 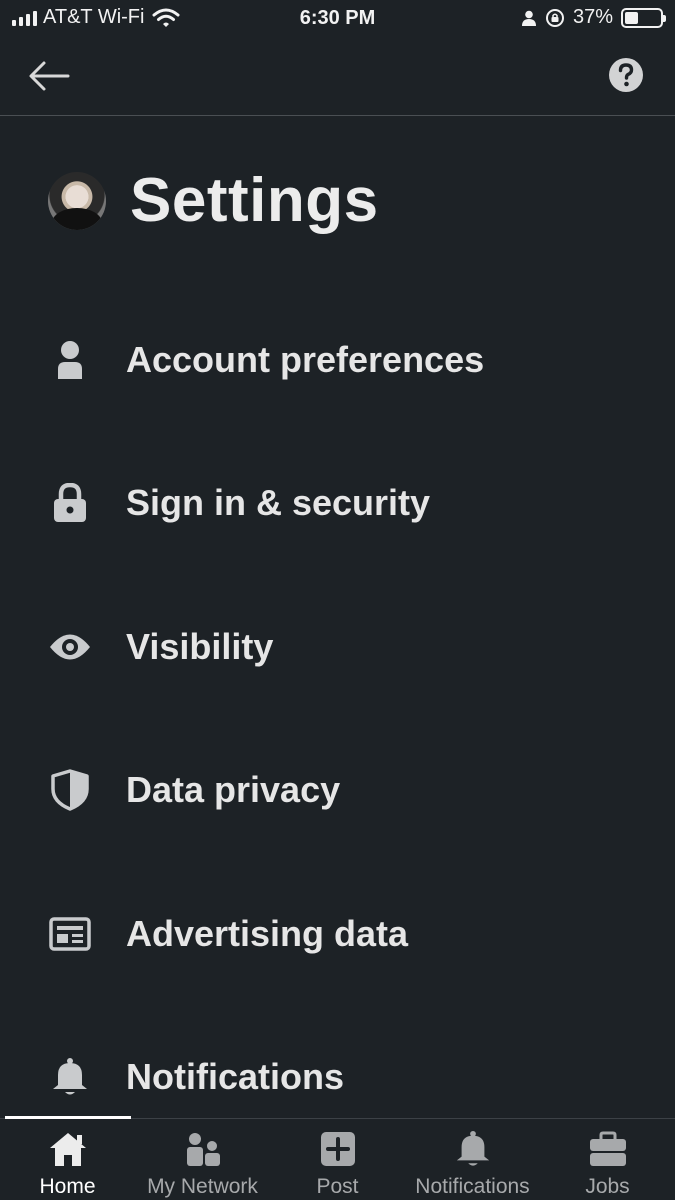 I want to click on menu-item-label: Advertising data, so click(x=267, y=933).